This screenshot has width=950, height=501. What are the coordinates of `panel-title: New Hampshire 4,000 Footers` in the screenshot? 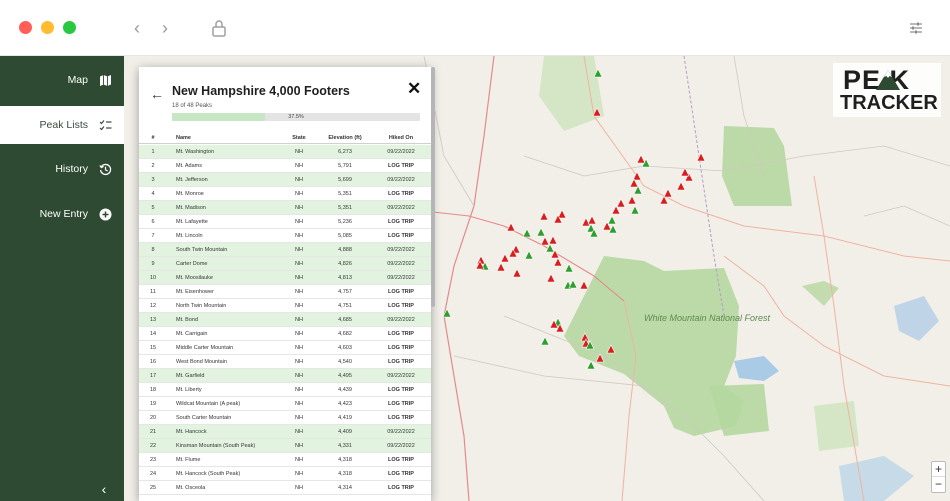 It's located at (261, 91).